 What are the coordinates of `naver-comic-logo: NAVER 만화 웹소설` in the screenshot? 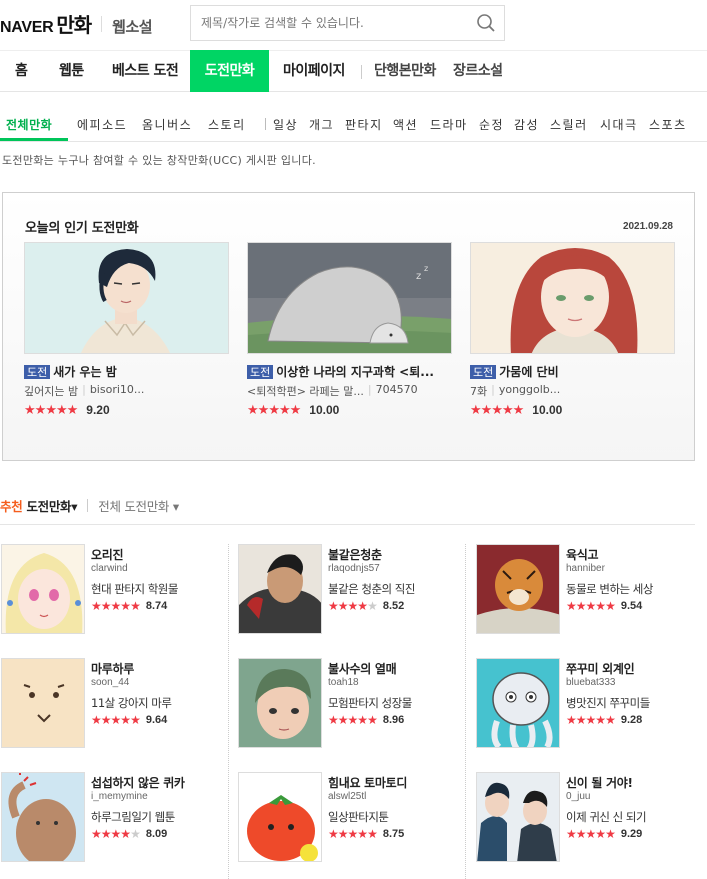 It's located at (76, 23).